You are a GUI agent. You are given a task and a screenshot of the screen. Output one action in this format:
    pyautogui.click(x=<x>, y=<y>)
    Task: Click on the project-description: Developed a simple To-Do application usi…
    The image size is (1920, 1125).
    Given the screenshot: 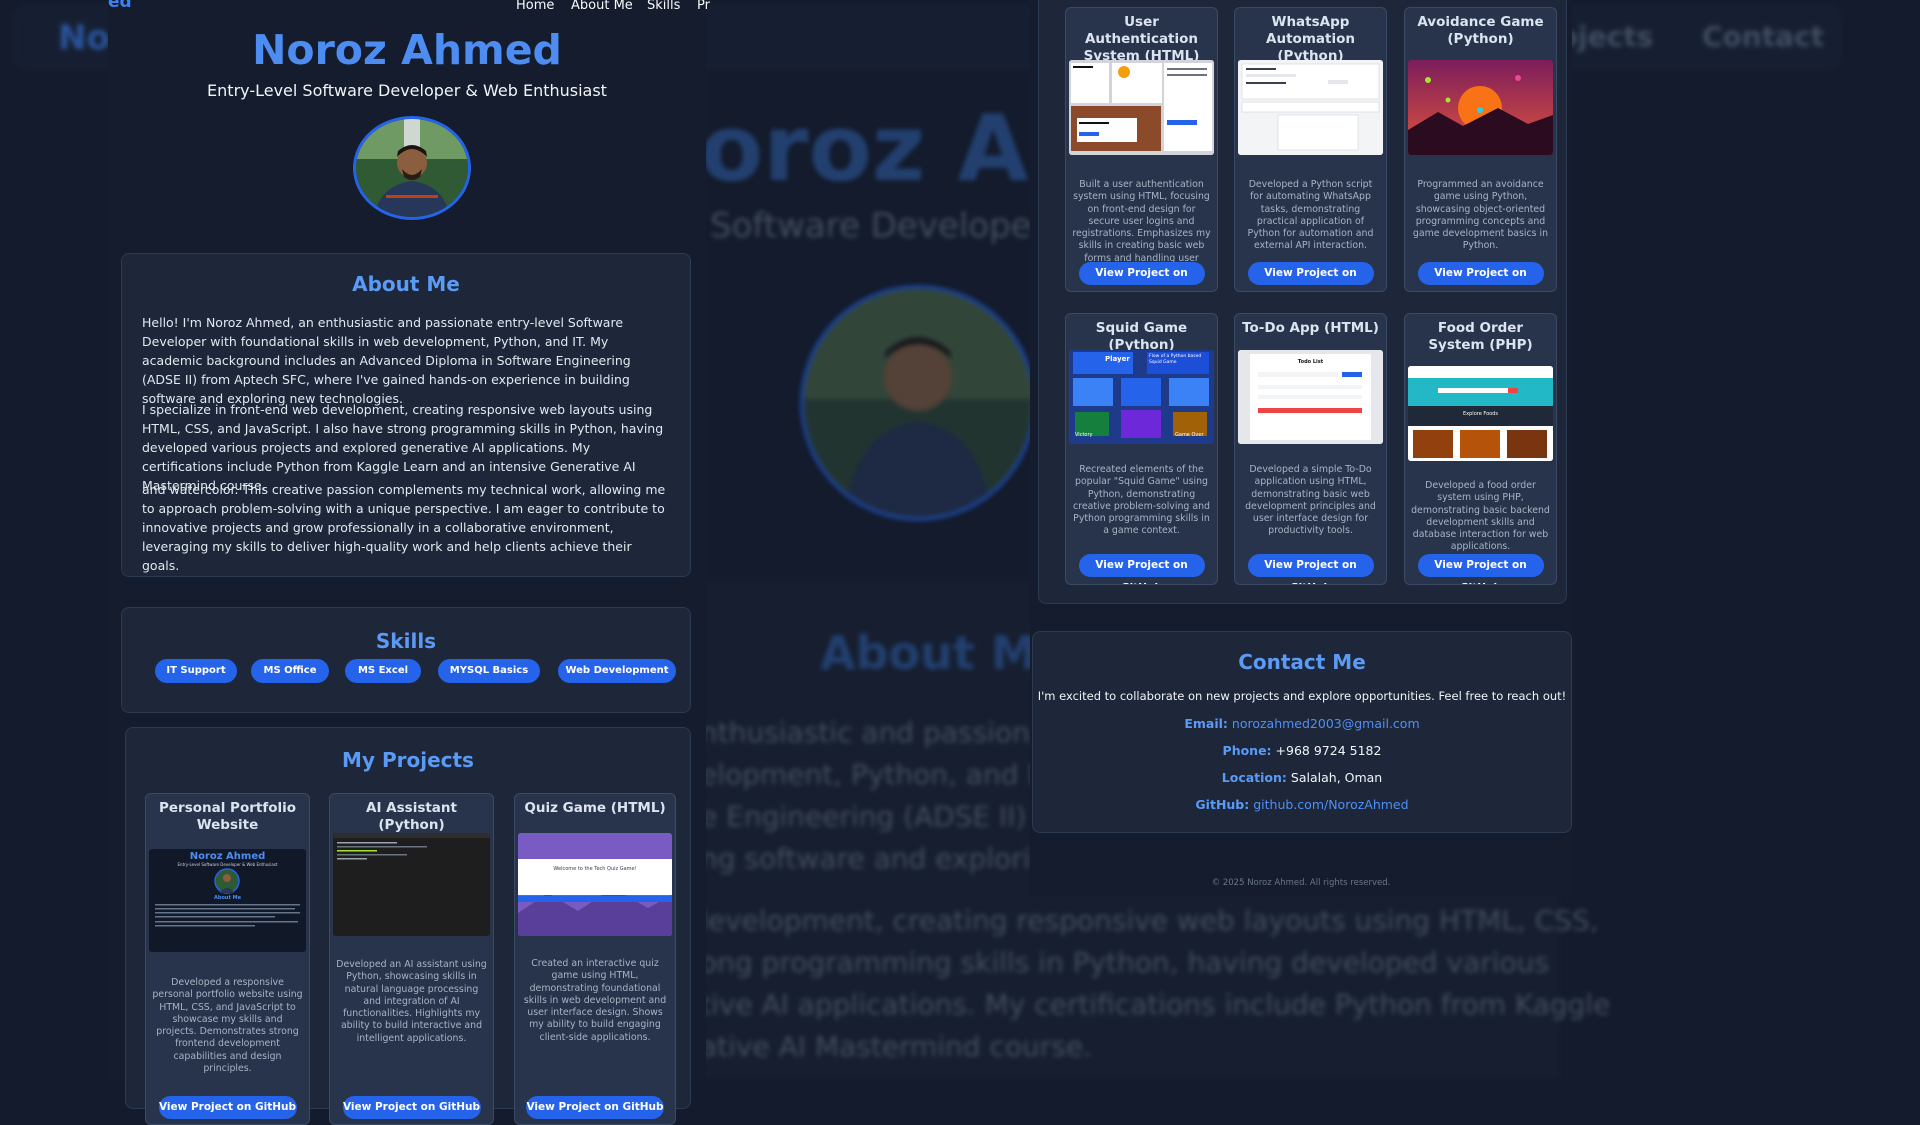 What is the action you would take?
    pyautogui.click(x=1310, y=500)
    